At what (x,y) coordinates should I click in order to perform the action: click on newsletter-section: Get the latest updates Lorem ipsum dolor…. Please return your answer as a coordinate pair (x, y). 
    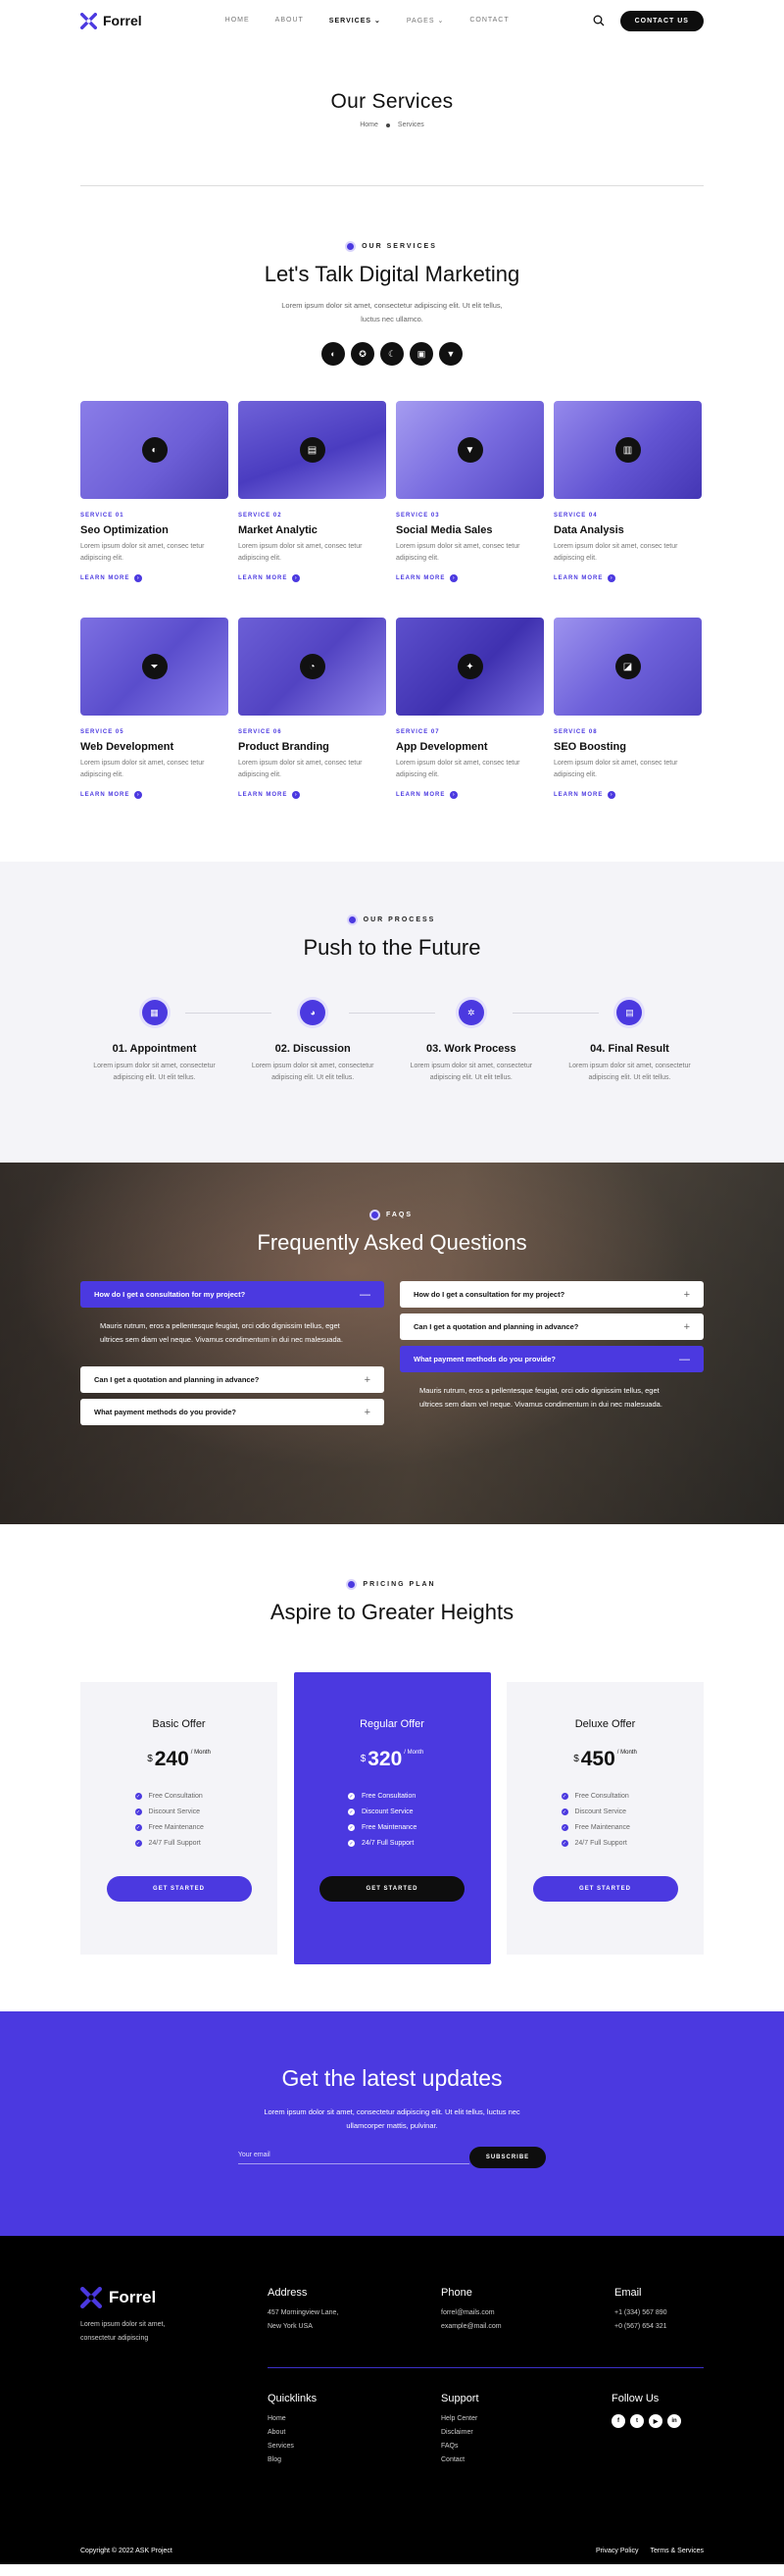
    Looking at the image, I should click on (392, 2123).